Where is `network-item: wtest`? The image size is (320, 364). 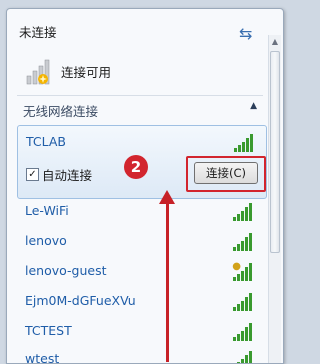
network-item: wtest is located at coordinates (141, 354).